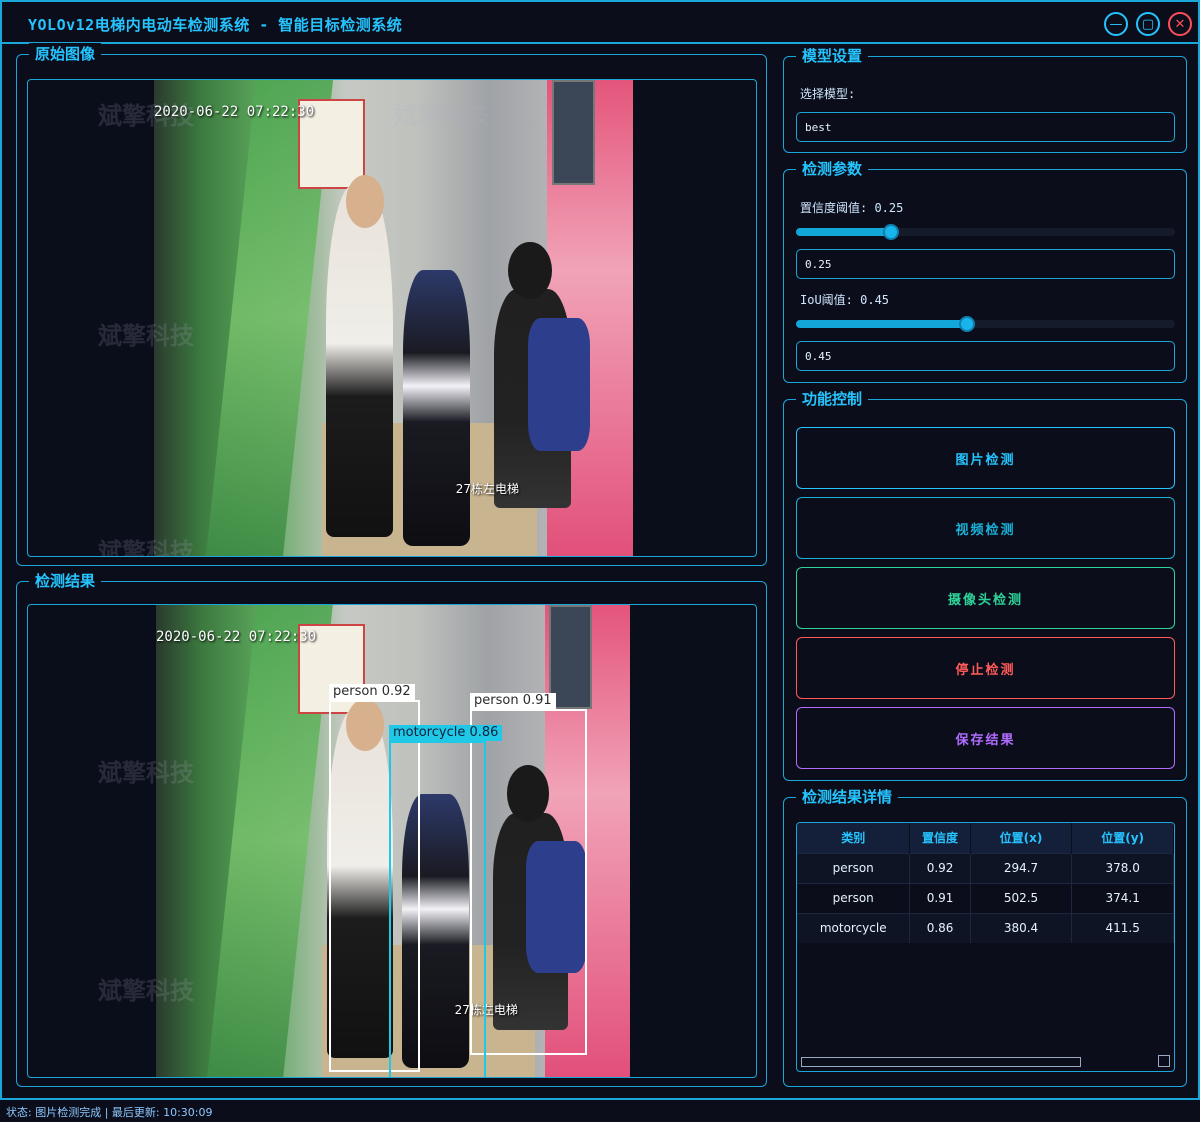 This screenshot has width=1200, height=1122. What do you see at coordinates (1021, 867) in the screenshot?
I see `cell-x: 294.7` at bounding box center [1021, 867].